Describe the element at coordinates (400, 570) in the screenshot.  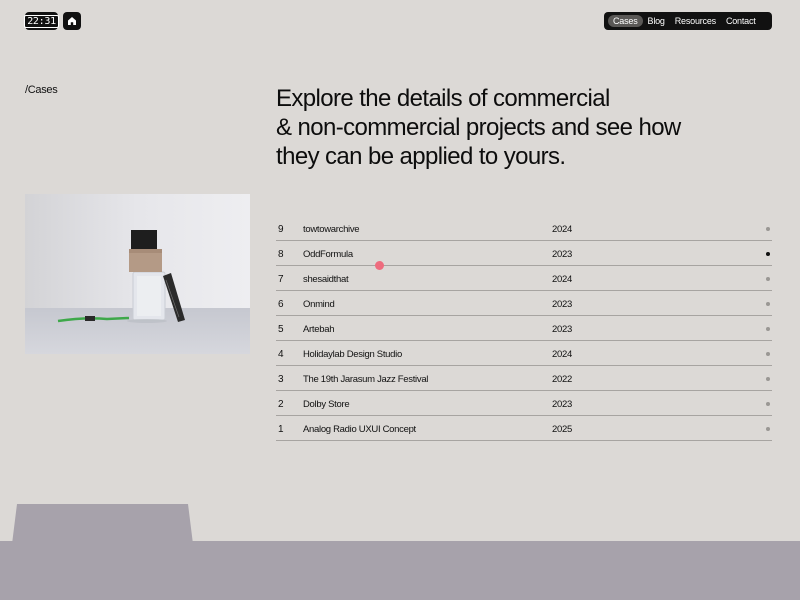
I see `footer-band` at that location.